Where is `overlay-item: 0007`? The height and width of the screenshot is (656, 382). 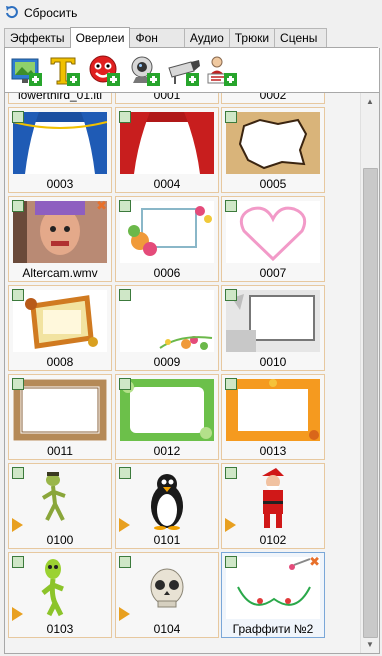
overlay-item: 0007 is located at coordinates (273, 239).